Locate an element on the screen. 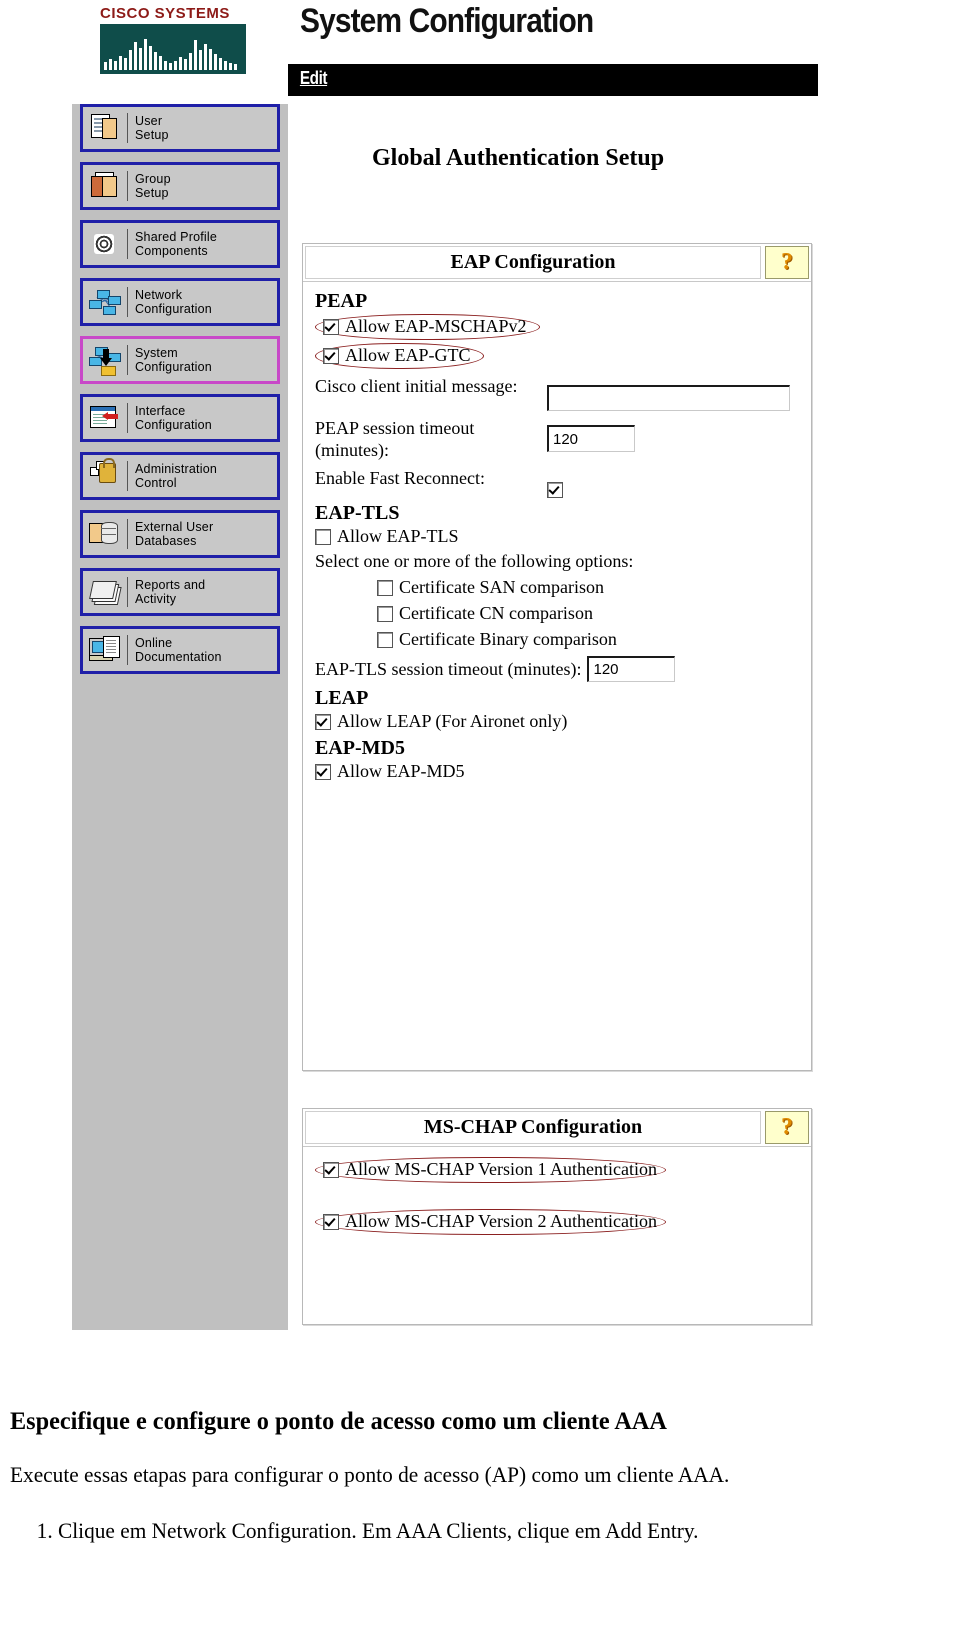 The height and width of the screenshot is (1634, 960). allow-eap-tls-label: Allow EAP-TLS is located at coordinates (398, 536).